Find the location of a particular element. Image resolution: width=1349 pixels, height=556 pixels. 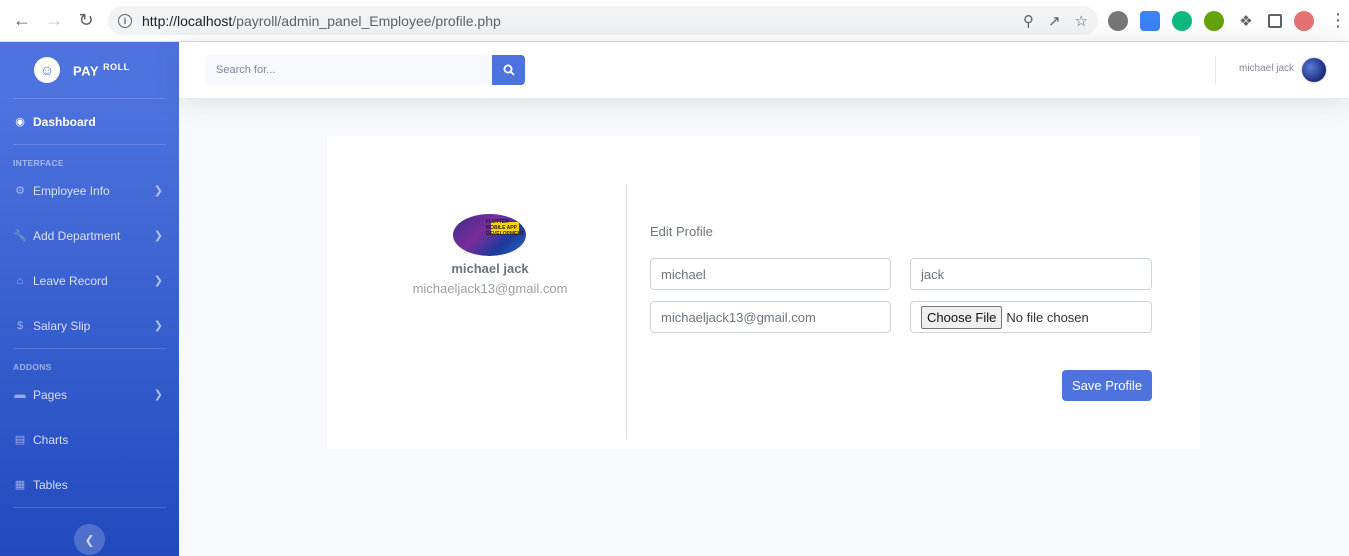

topbar-divider is located at coordinates (1215, 70).